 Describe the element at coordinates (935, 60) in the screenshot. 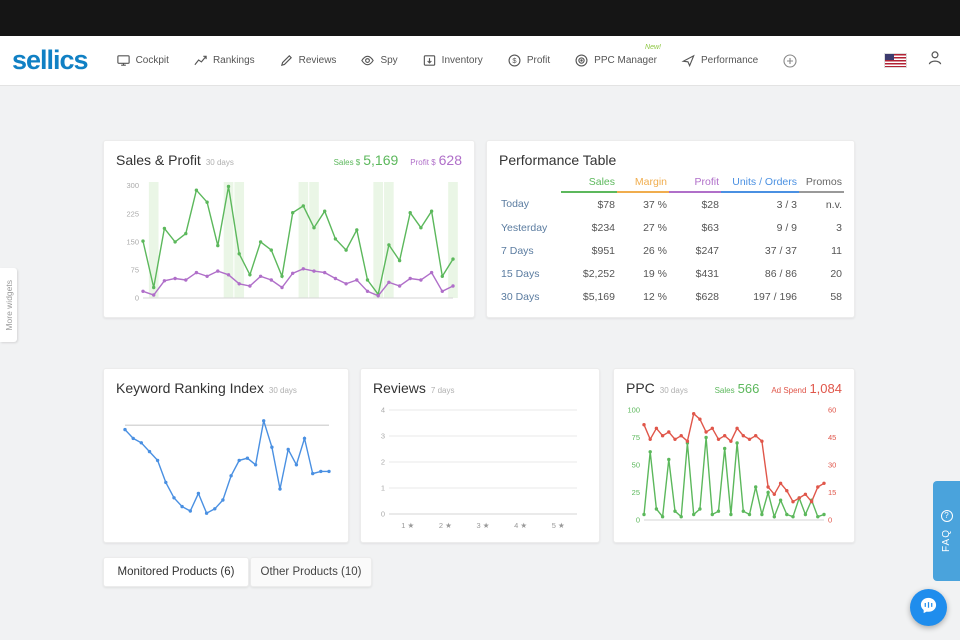

I see `user-account-icon` at that location.